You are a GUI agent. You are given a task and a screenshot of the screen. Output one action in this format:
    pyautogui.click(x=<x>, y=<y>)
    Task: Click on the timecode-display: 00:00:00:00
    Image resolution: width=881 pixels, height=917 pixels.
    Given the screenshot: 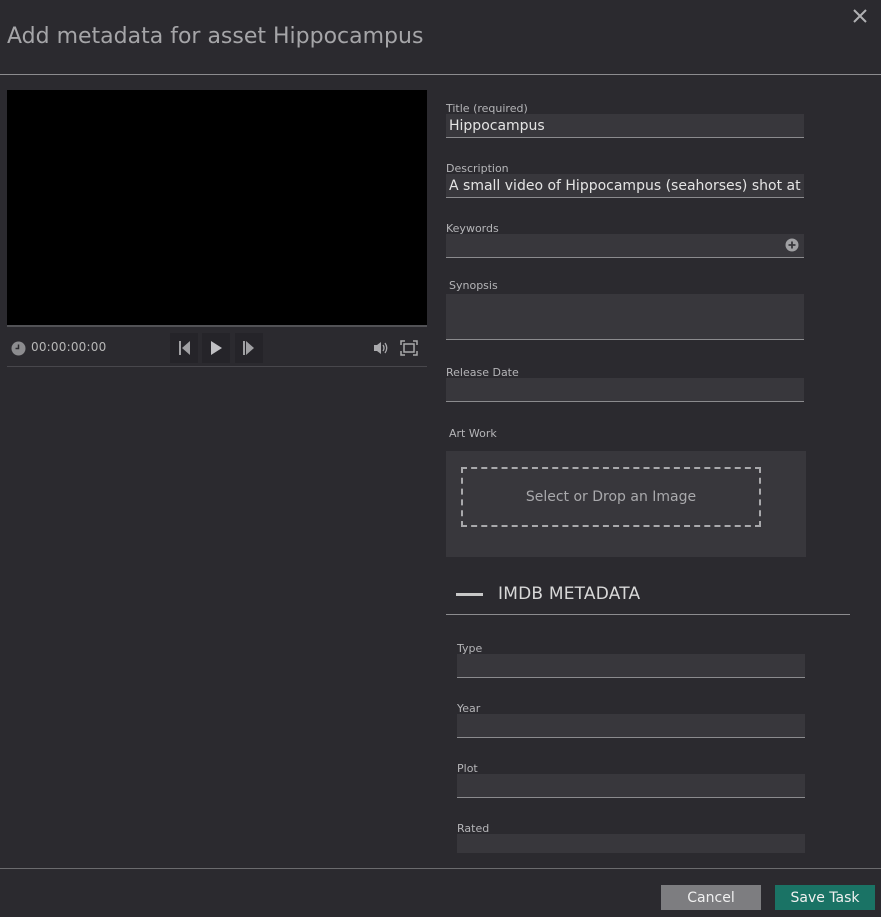 What is the action you would take?
    pyautogui.click(x=69, y=347)
    